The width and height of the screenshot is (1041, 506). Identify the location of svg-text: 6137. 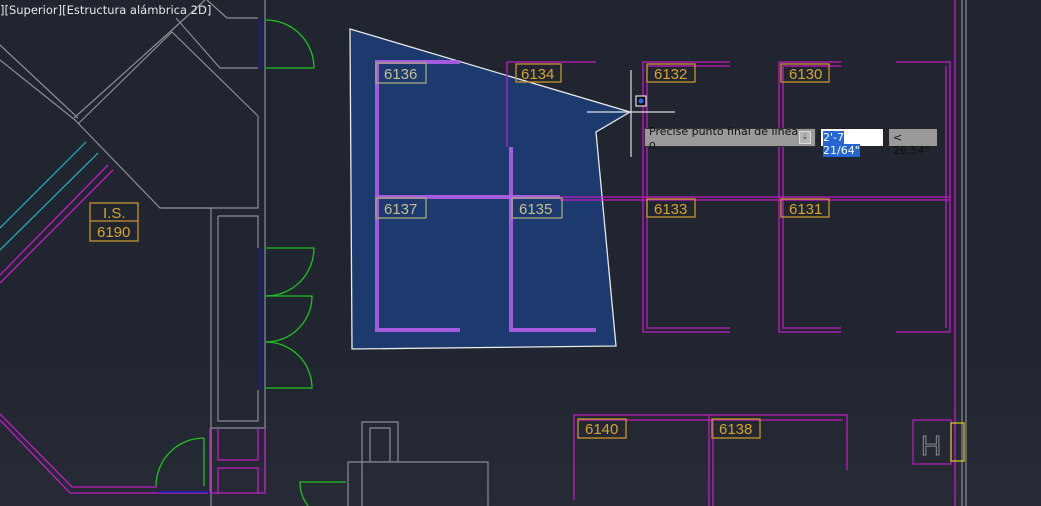
(400, 209).